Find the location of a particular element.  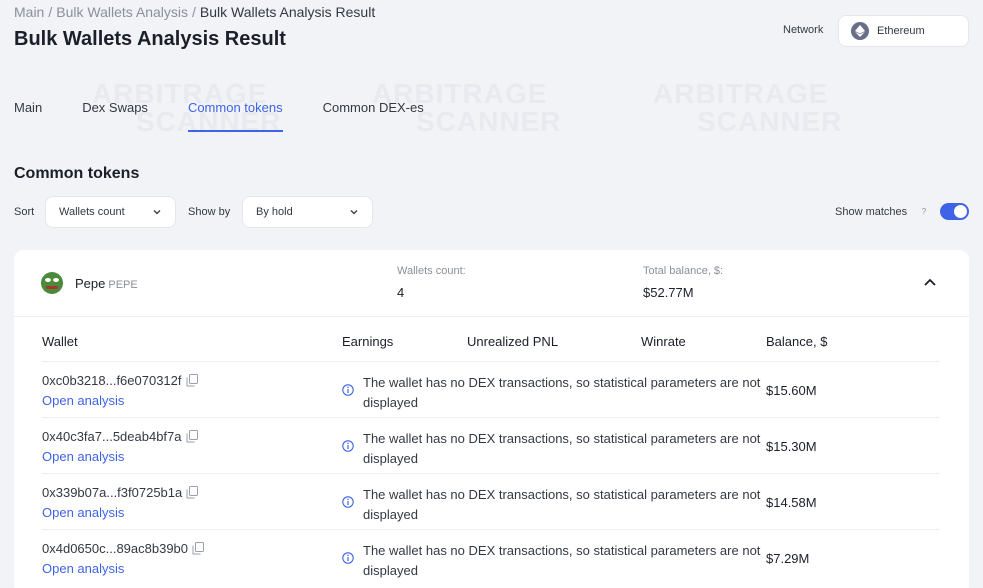

total-balance-value: $52.77M is located at coordinates (668, 292).